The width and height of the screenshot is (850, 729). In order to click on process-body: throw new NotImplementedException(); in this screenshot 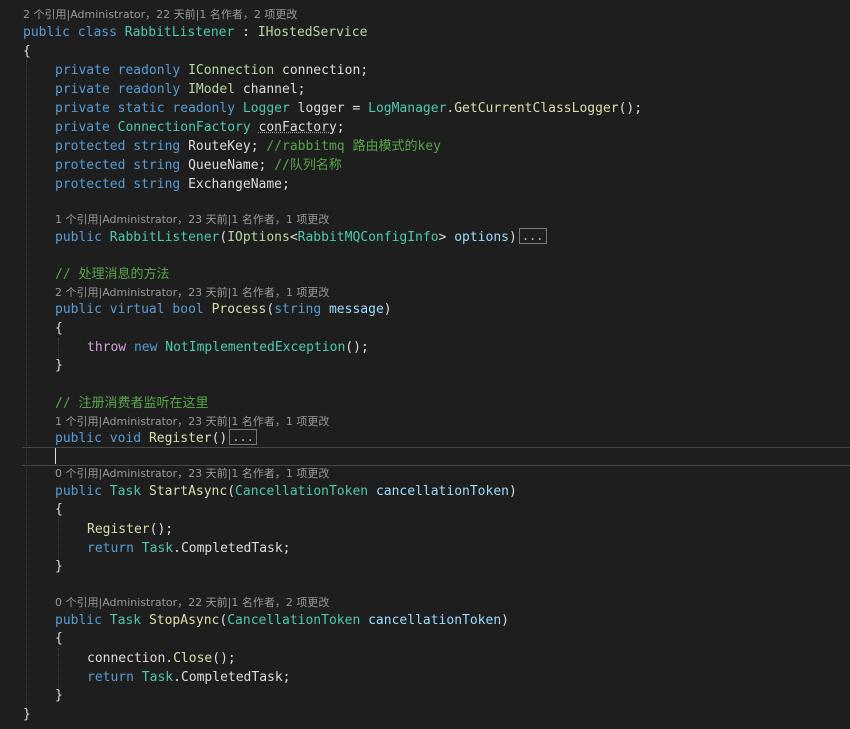, I will do `click(228, 347)`.